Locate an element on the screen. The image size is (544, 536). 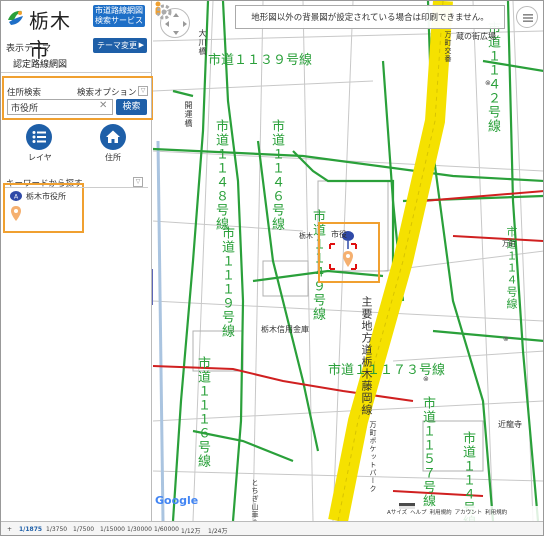
map-label: 市道１１４６号線 is located at coordinates (276, 175).